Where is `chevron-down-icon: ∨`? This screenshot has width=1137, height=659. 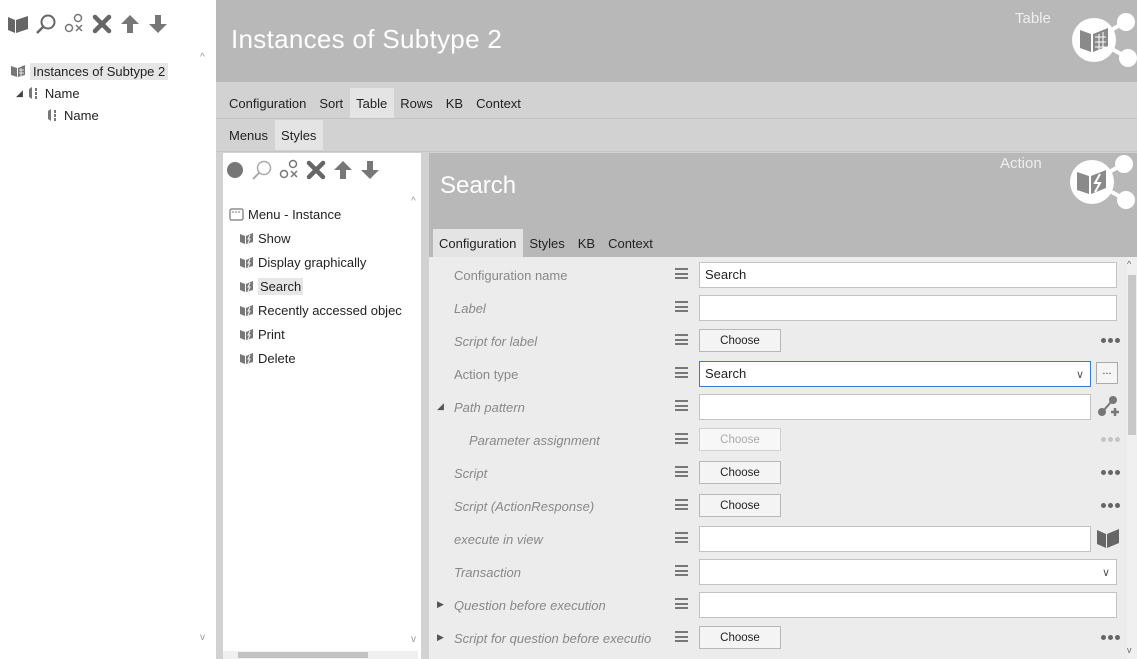
chevron-down-icon: ∨ is located at coordinates (1105, 573).